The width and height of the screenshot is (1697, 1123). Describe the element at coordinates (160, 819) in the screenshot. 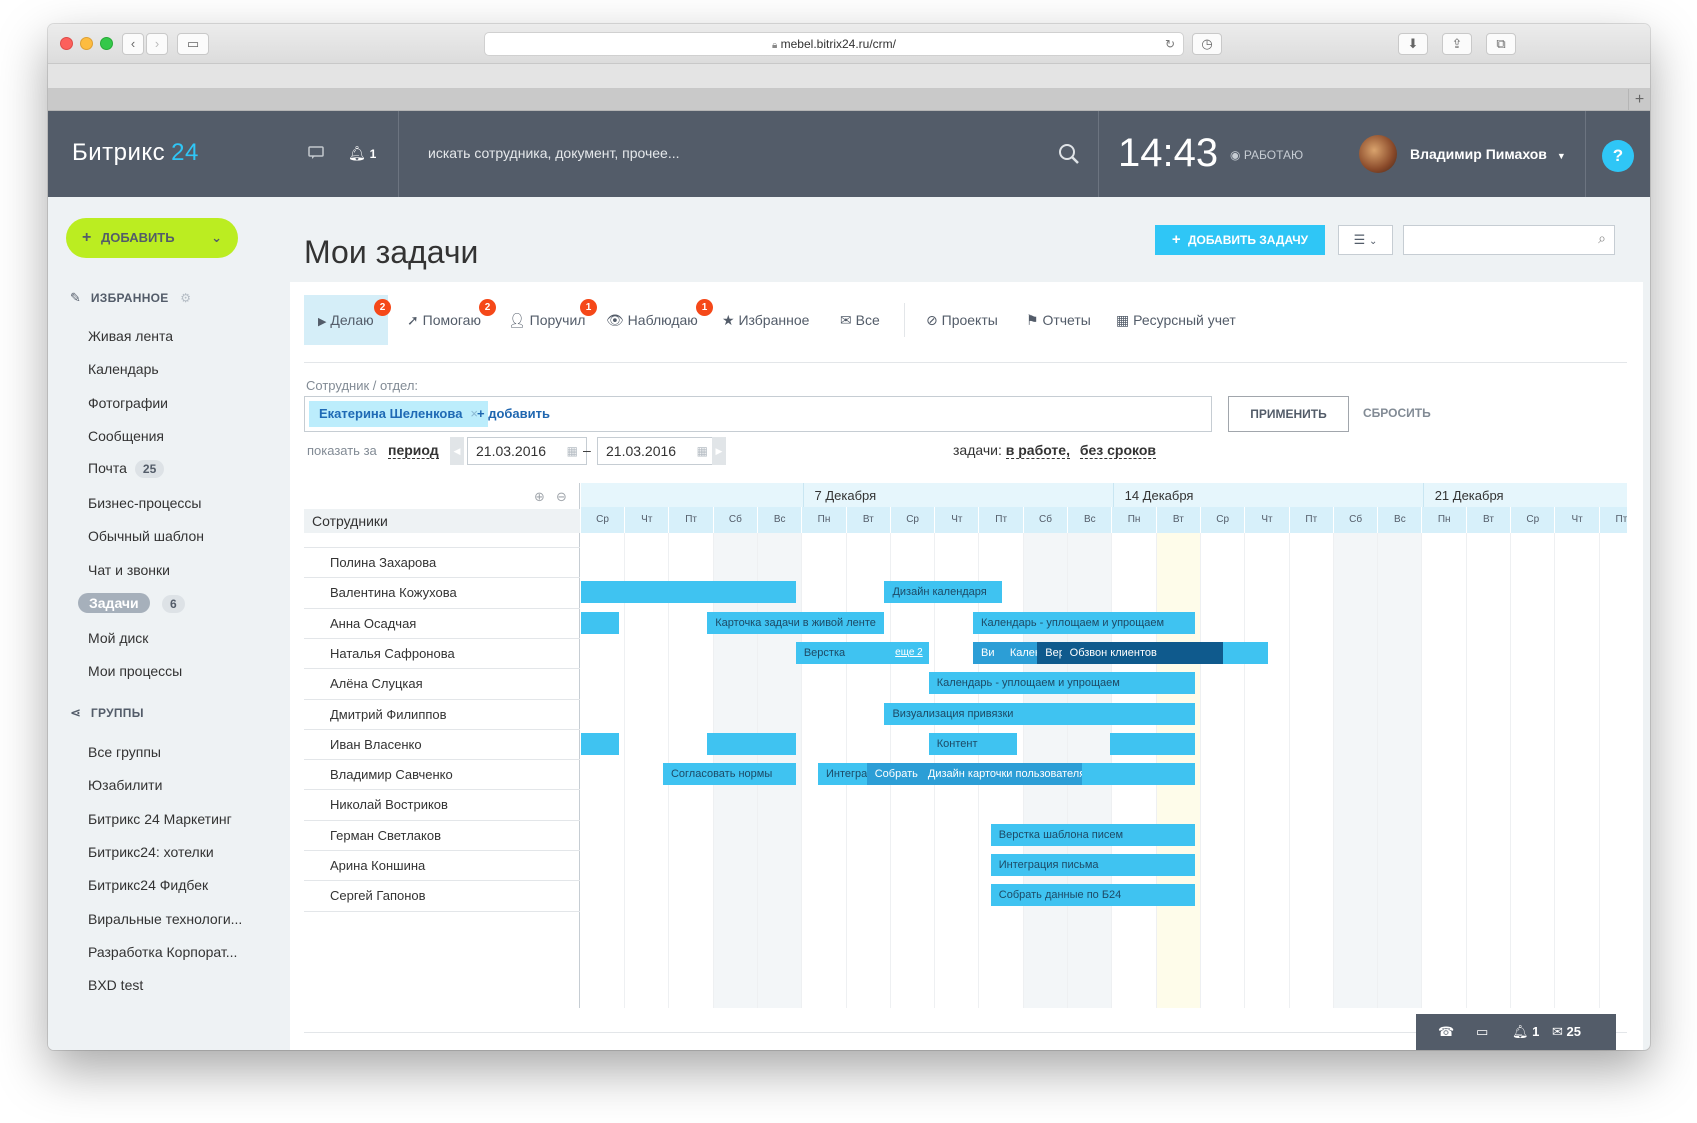

I see `sidebar-item-group: Битрикс 24 Маркетинг` at that location.